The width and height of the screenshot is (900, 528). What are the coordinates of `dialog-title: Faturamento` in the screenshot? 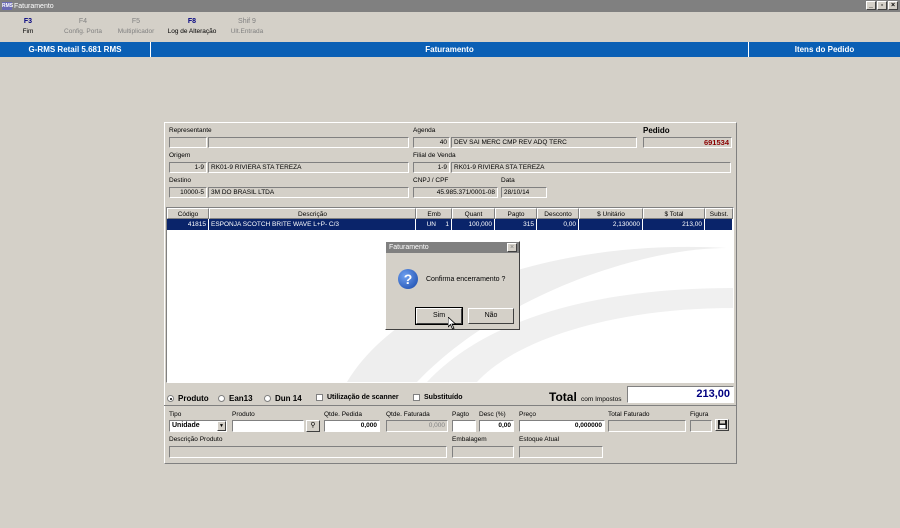 It's located at (409, 247).